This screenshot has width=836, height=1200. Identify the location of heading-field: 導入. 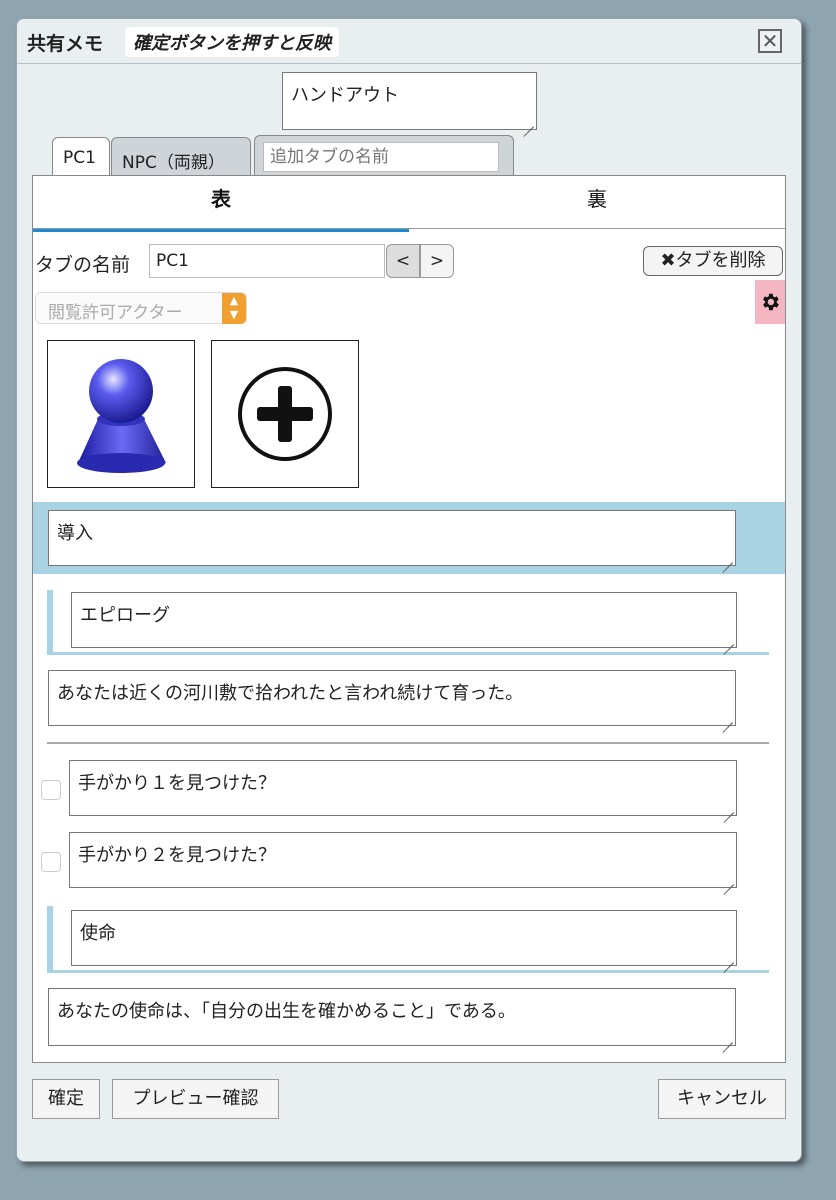
(392, 538).